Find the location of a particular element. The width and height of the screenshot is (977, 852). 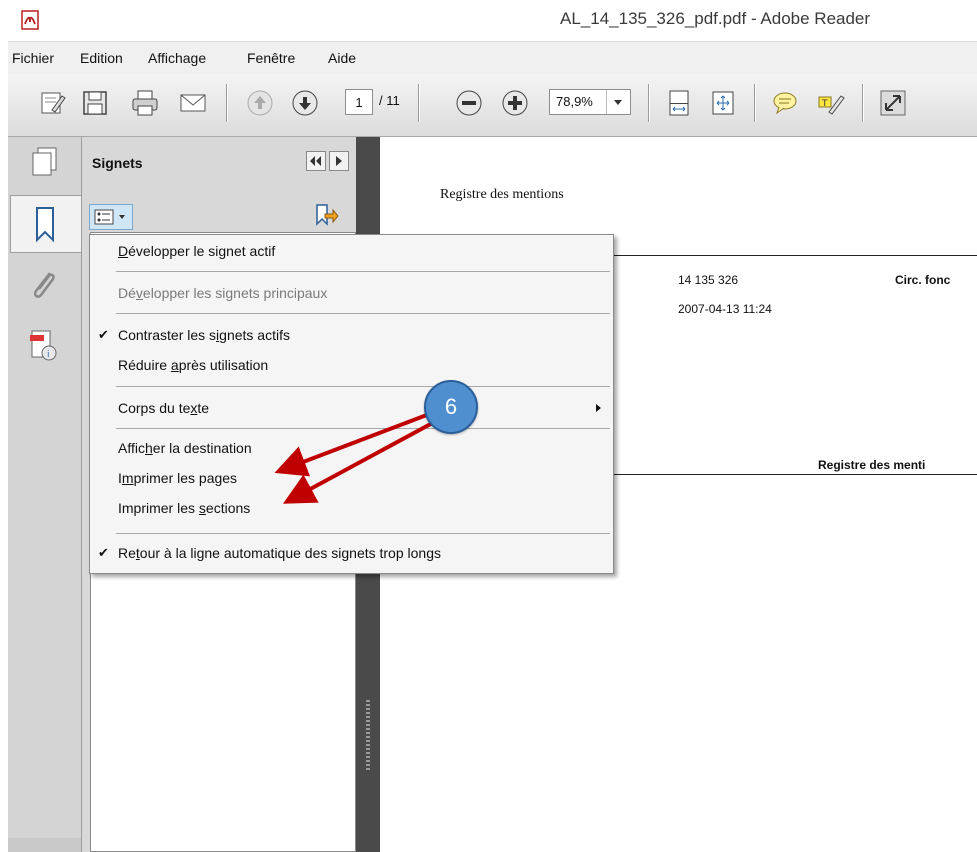

submenu-arrow-icon is located at coordinates (598, 408).